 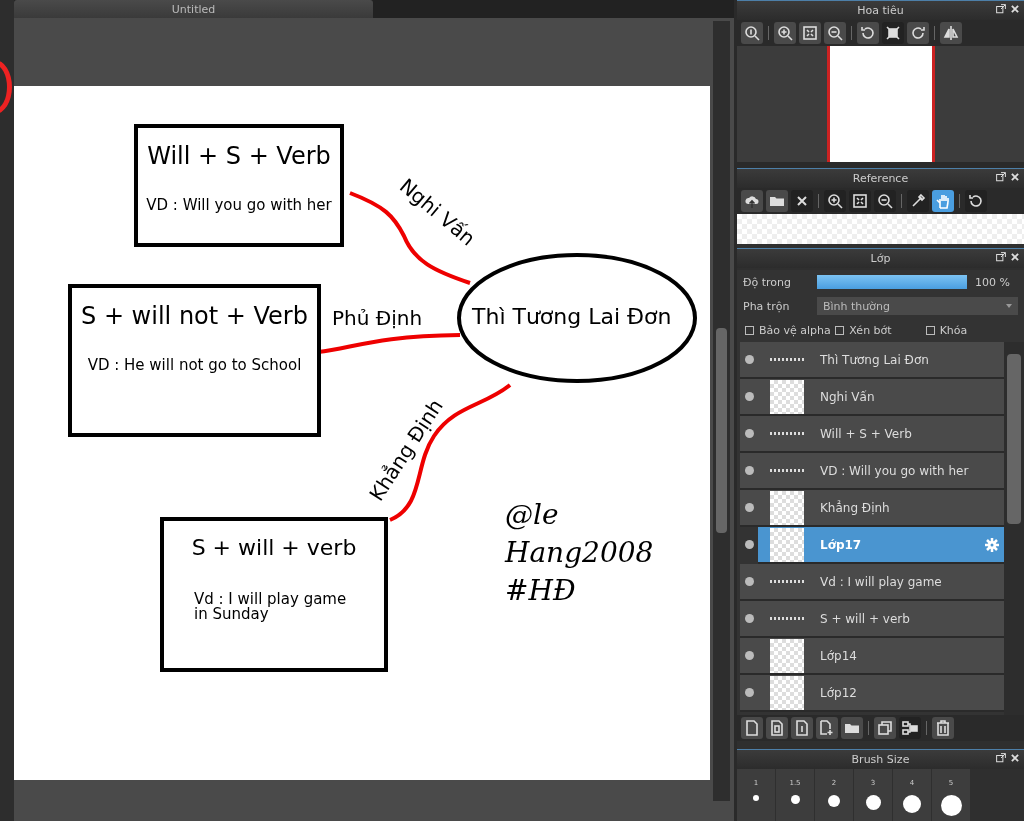 What do you see at coordinates (992, 282) in the screenshot?
I see `opacity-value: 100 %` at bounding box center [992, 282].